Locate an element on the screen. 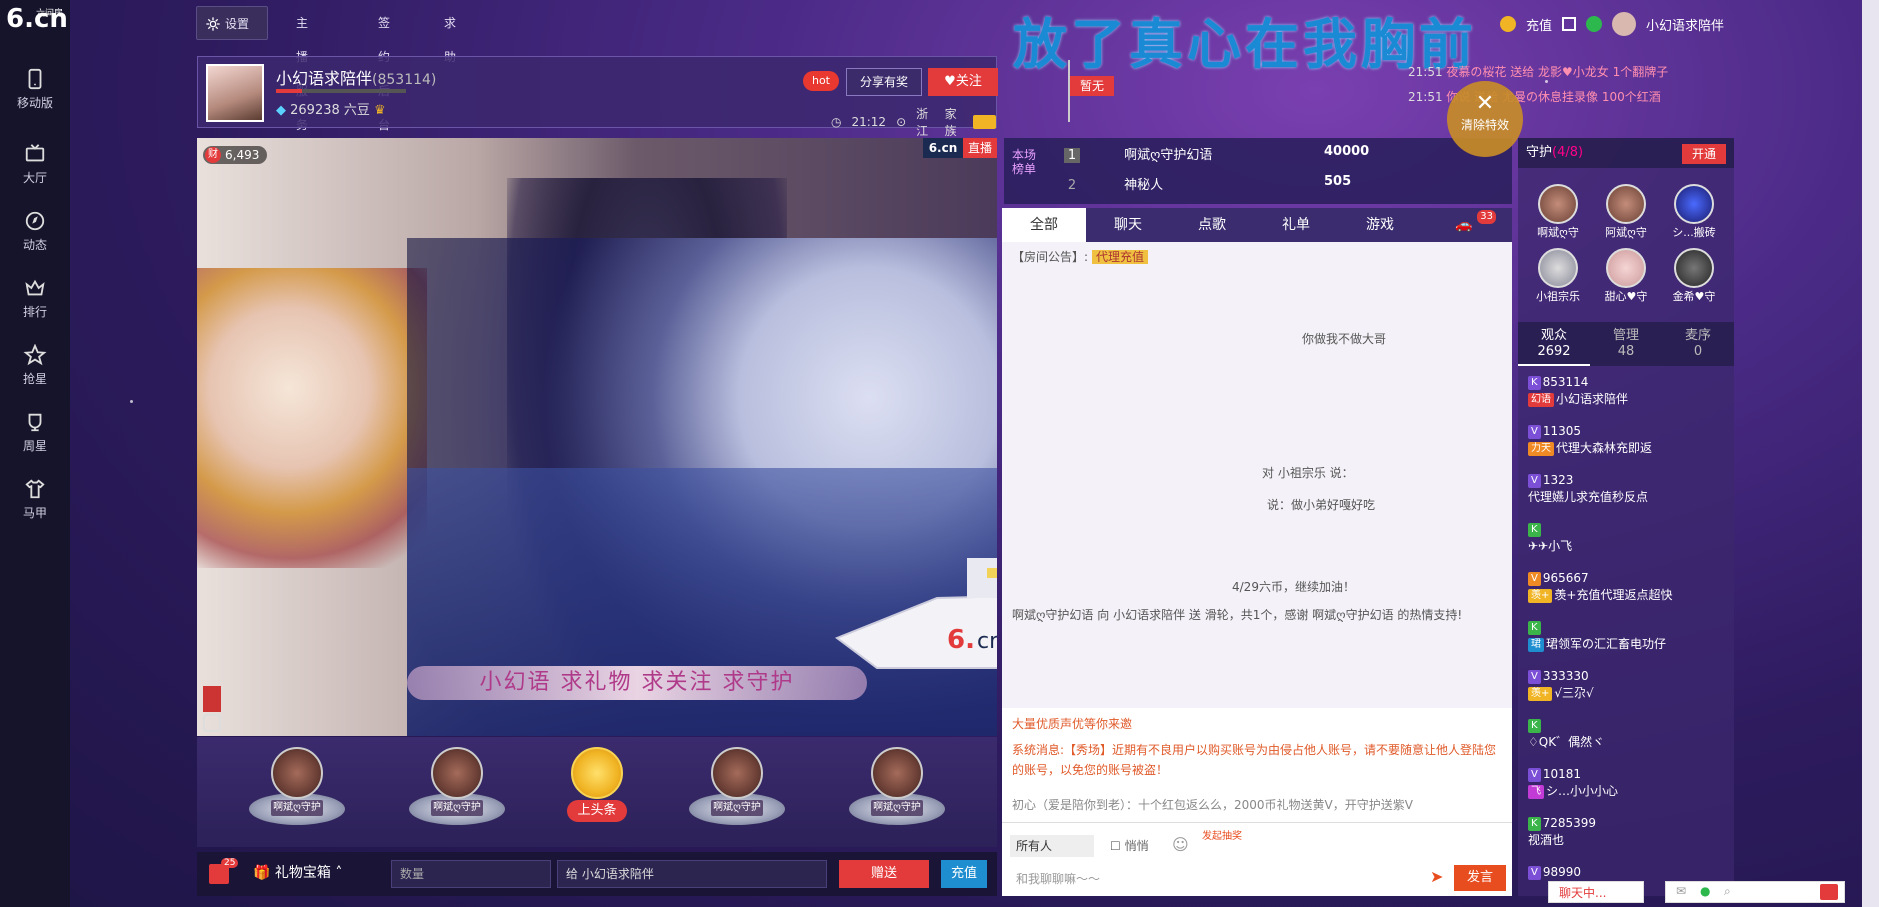  chat-input: 和我聊聊嘛～～ is located at coordinates (1232, 879).